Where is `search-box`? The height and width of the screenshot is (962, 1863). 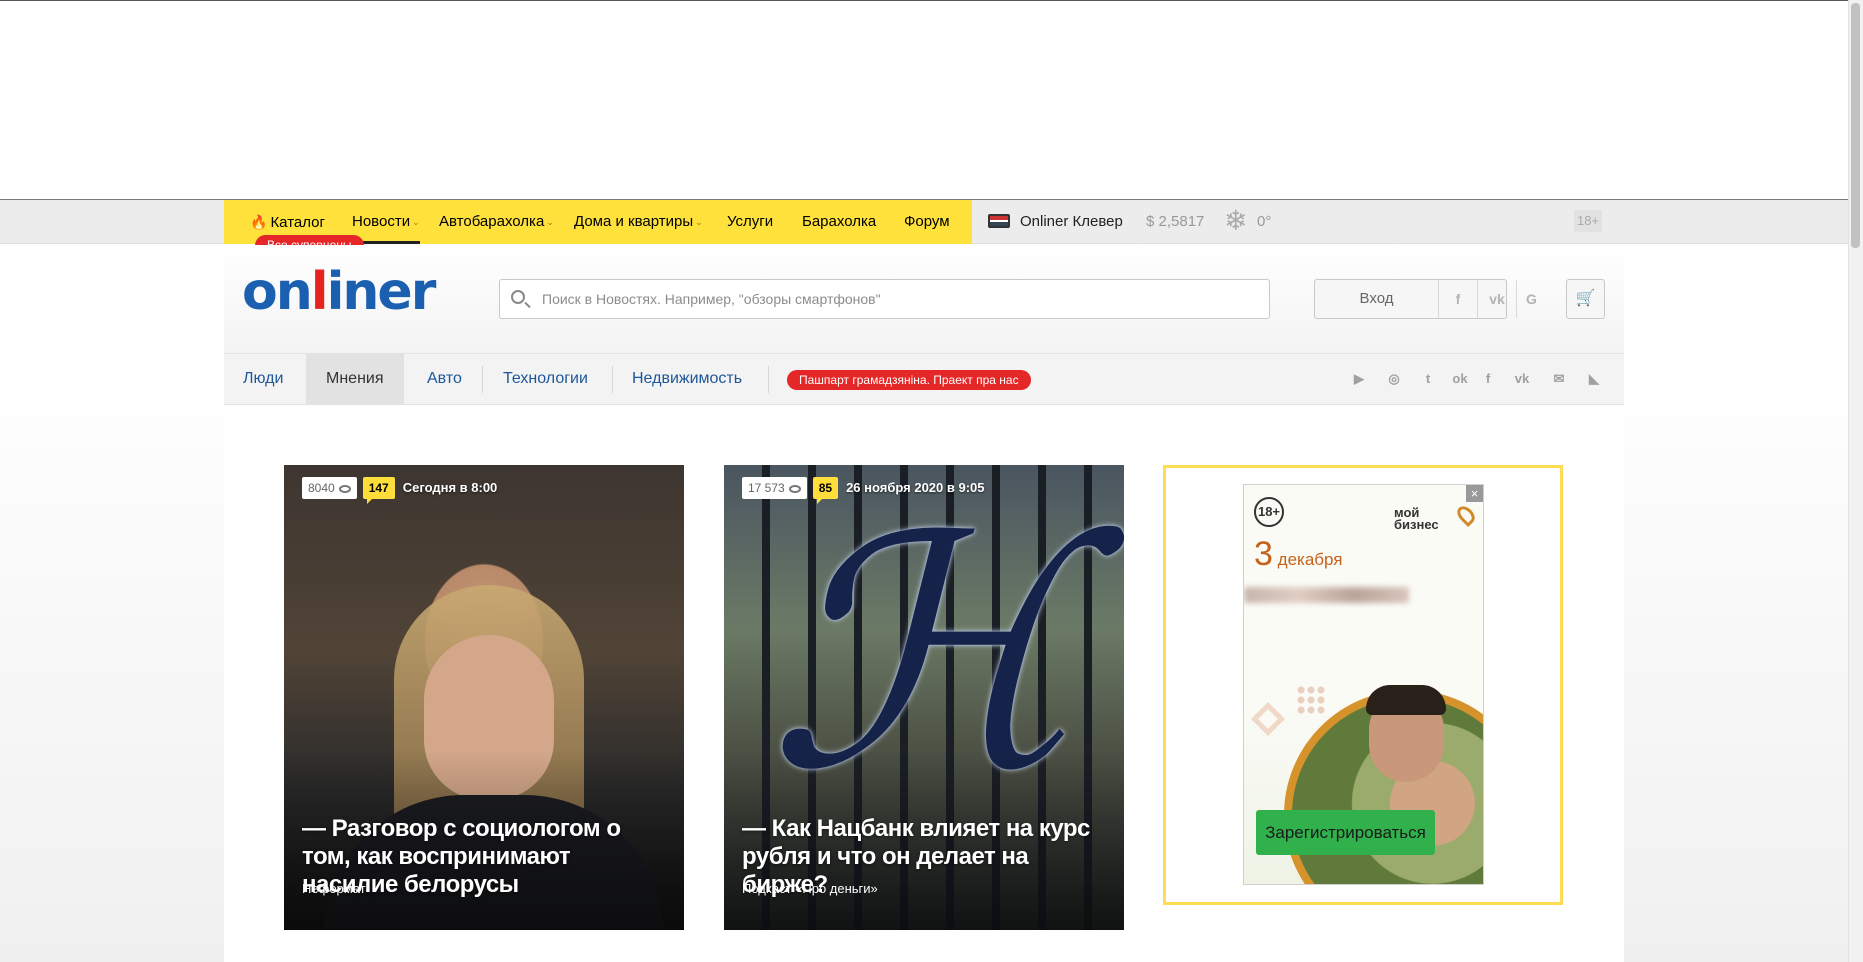 search-box is located at coordinates (884, 299).